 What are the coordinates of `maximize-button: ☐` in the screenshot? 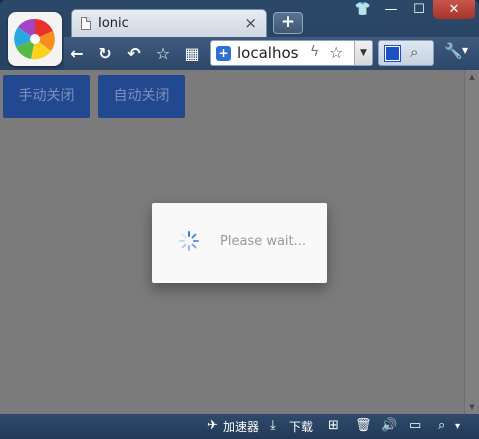 It's located at (419, 9).